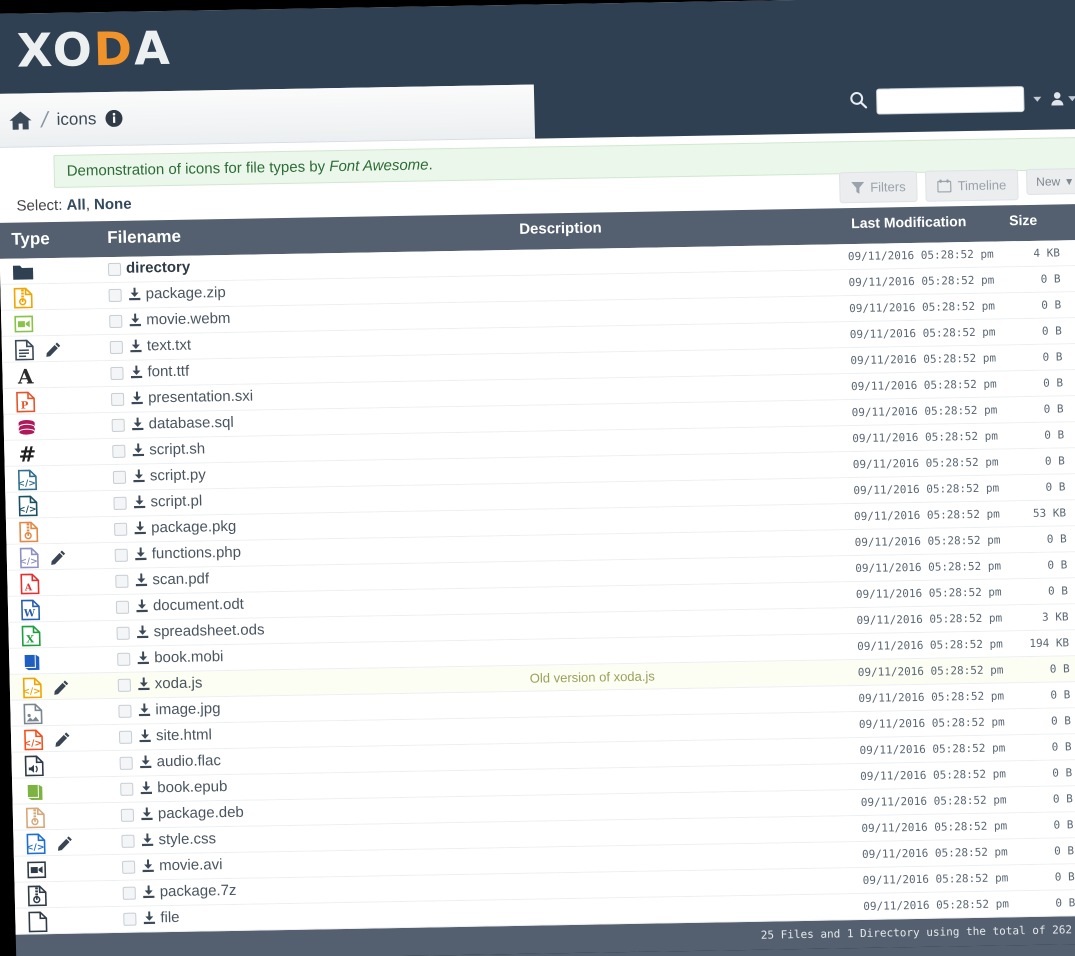  I want to click on file-name-link: database.sql, so click(190, 423).